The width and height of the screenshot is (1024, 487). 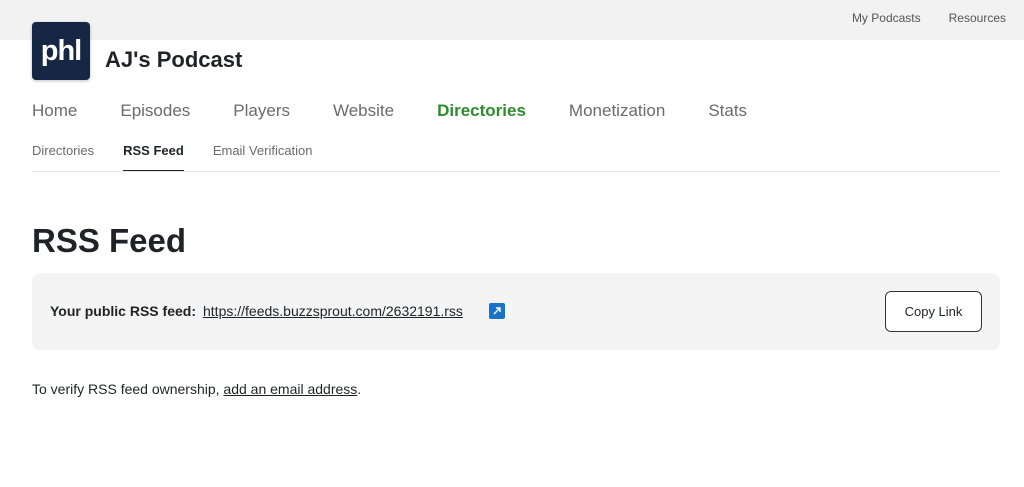 What do you see at coordinates (123, 311) in the screenshot?
I see `feed-label: Your public RSS feed:` at bounding box center [123, 311].